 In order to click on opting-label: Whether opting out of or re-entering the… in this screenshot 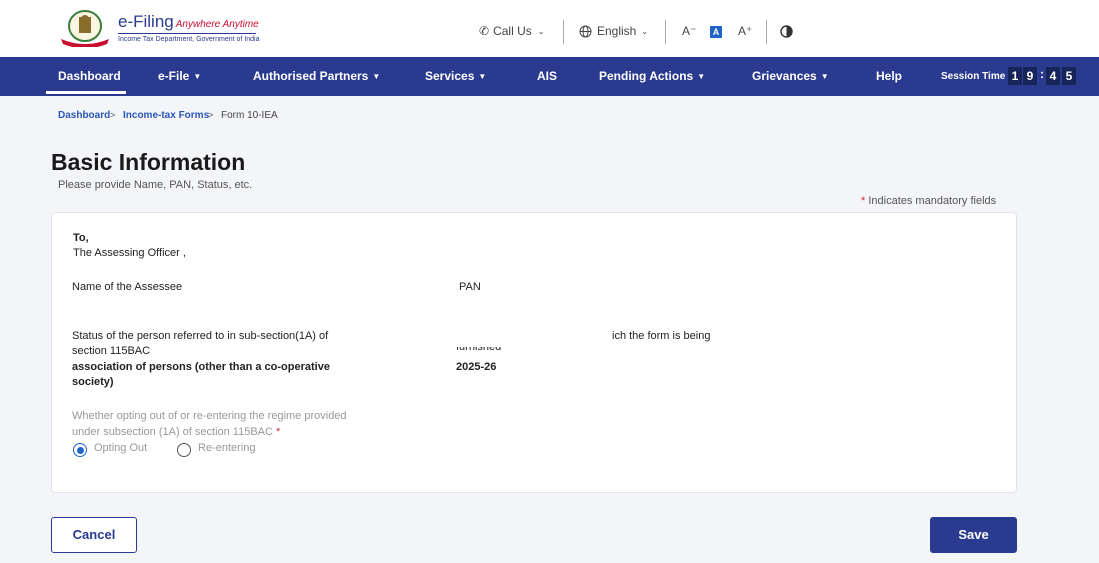, I will do `click(209, 416)`.